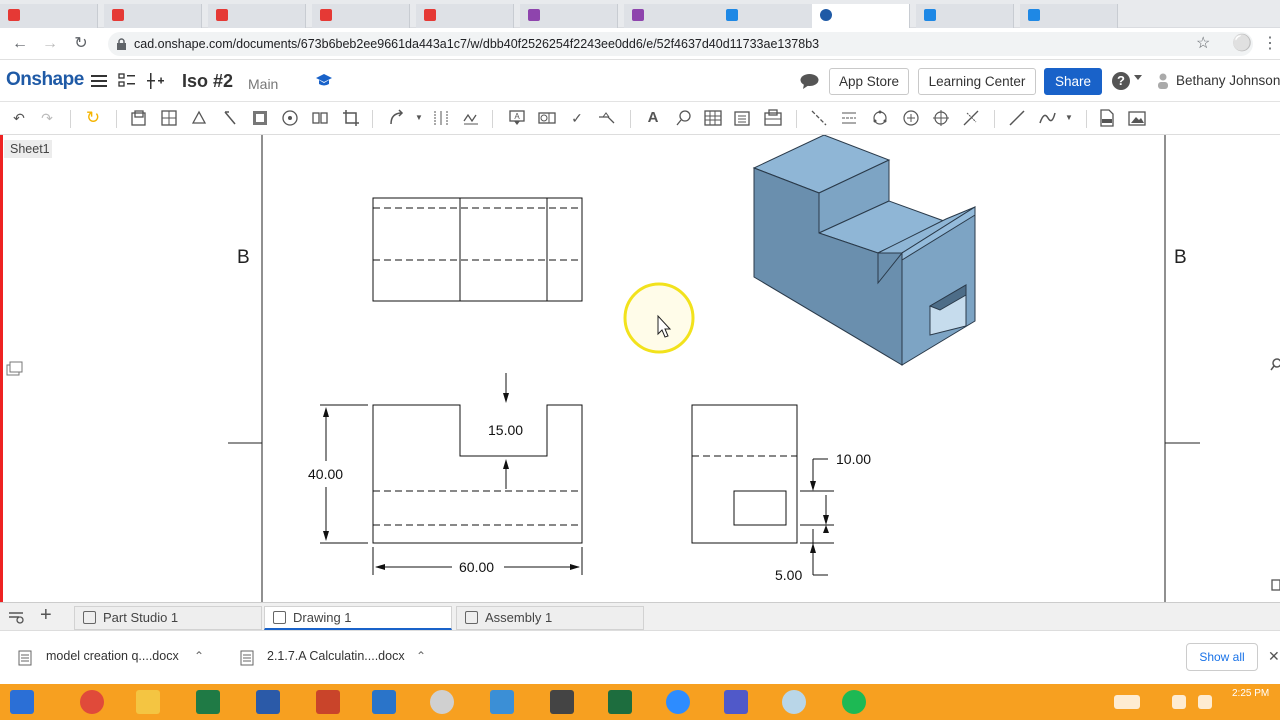 Image resolution: width=1280 pixels, height=720 pixels. I want to click on browser-tab-active, so click(861, 16).